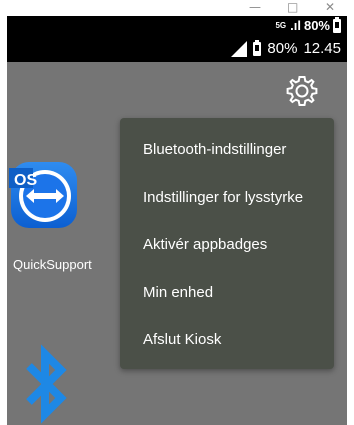  Describe the element at coordinates (239, 48) in the screenshot. I see `signal-icon` at that location.